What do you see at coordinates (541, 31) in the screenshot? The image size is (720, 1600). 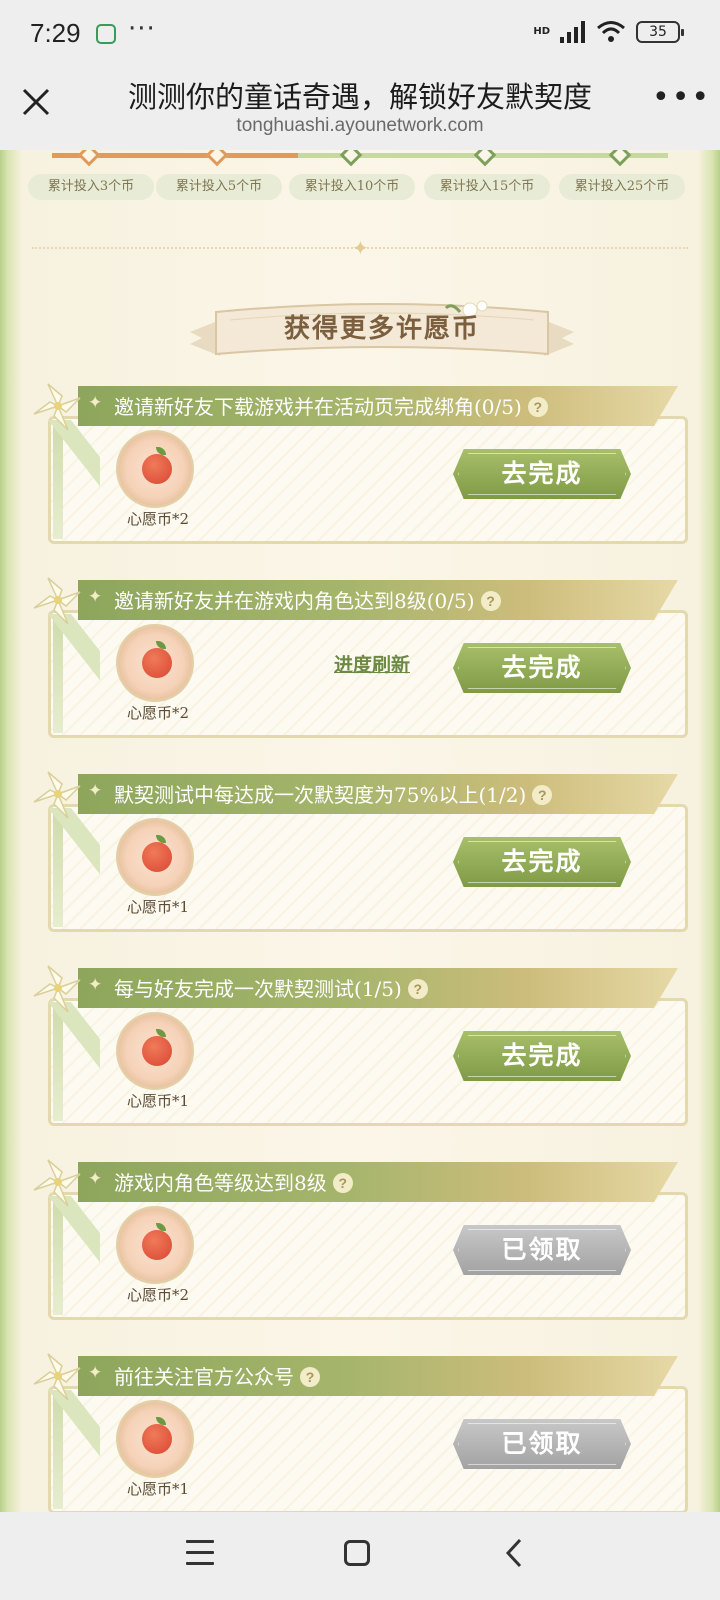 I see `hd-label: HD` at bounding box center [541, 31].